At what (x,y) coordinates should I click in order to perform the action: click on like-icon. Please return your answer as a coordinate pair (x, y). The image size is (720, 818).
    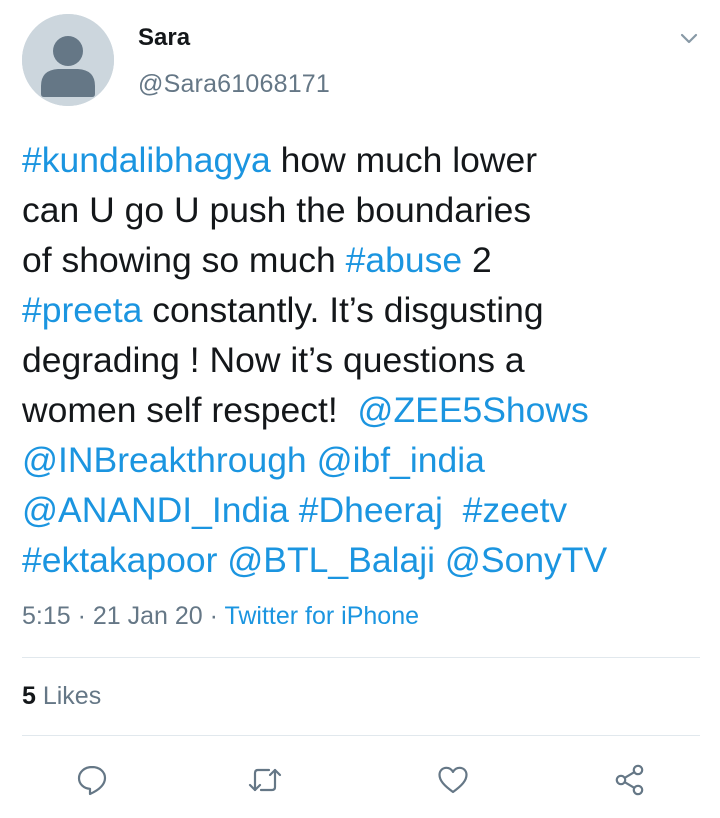
    Looking at the image, I should click on (453, 780).